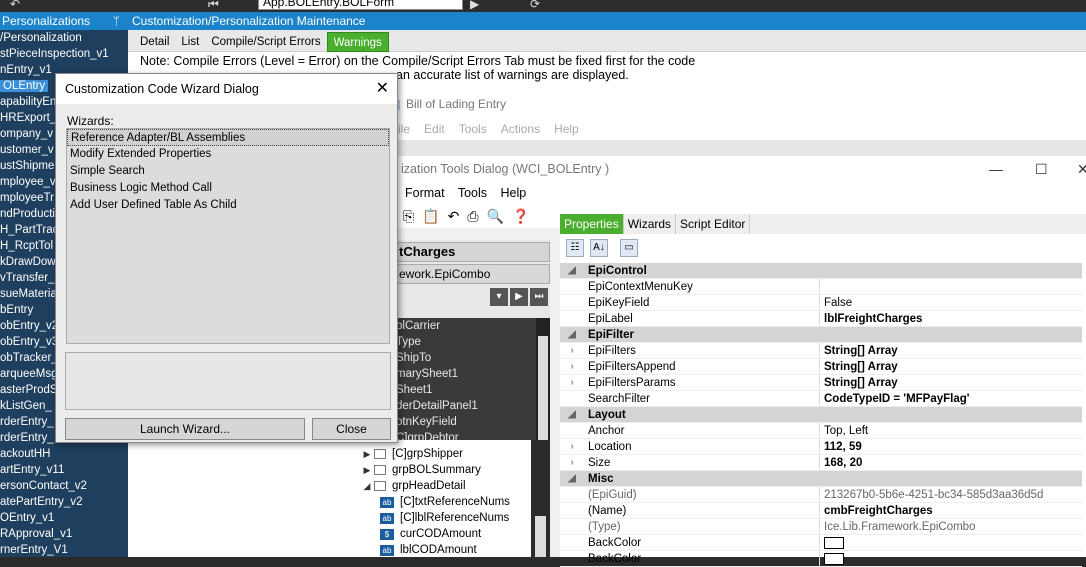  Describe the element at coordinates (470, 390) in the screenshot. I see `tree-item: Sheet1` at that location.